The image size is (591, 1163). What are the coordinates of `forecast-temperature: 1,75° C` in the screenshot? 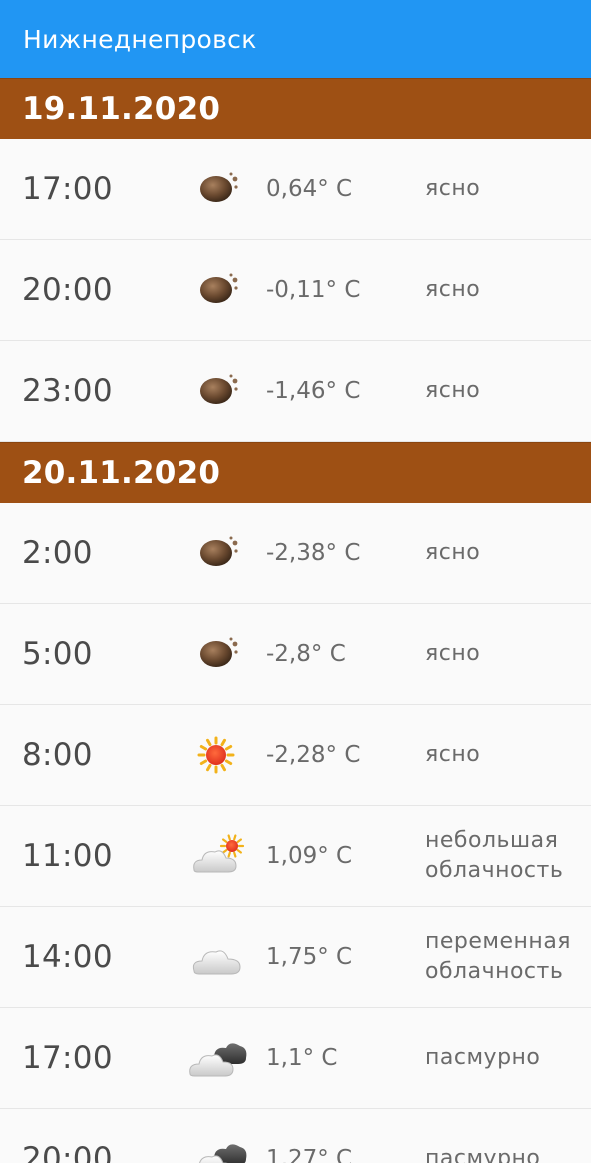 It's located at (309, 957).